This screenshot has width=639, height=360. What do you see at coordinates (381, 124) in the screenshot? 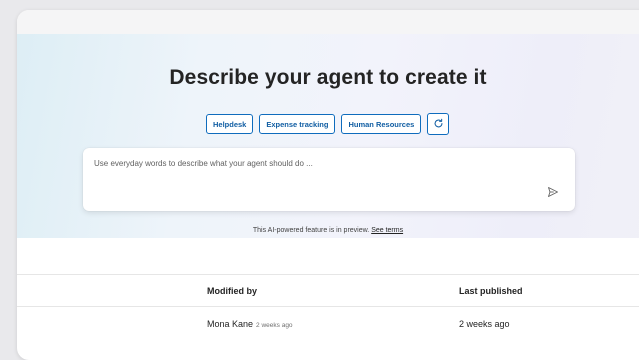
I see `chip-human-resources: Human Resources` at bounding box center [381, 124].